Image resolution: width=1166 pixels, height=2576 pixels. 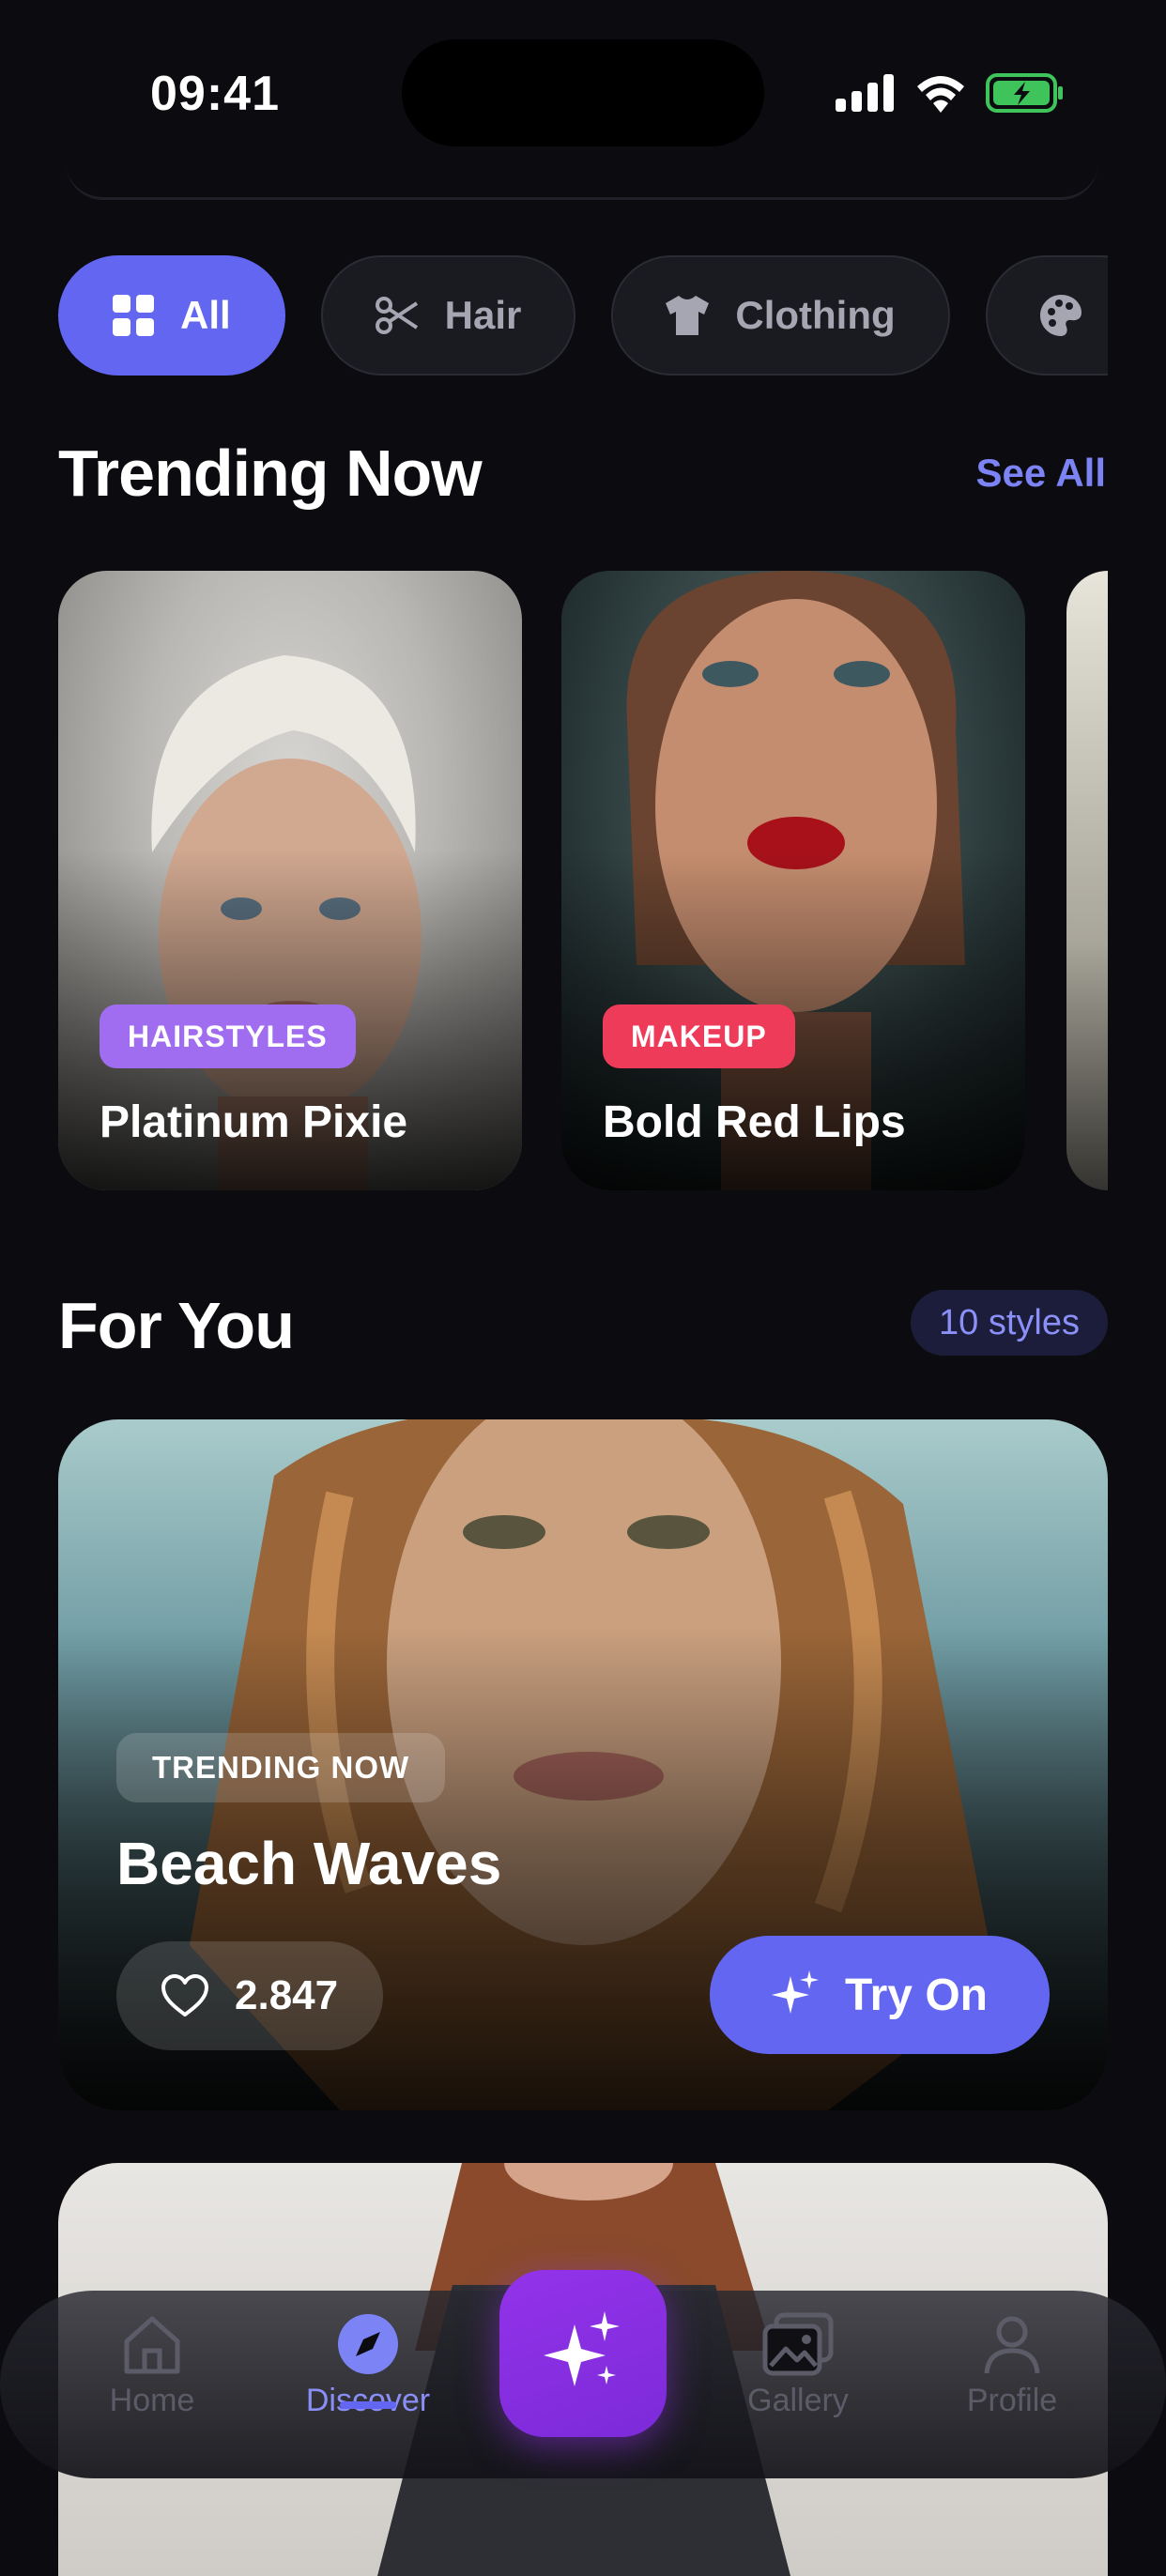 I want to click on chip-label: Clothing, so click(x=815, y=315).